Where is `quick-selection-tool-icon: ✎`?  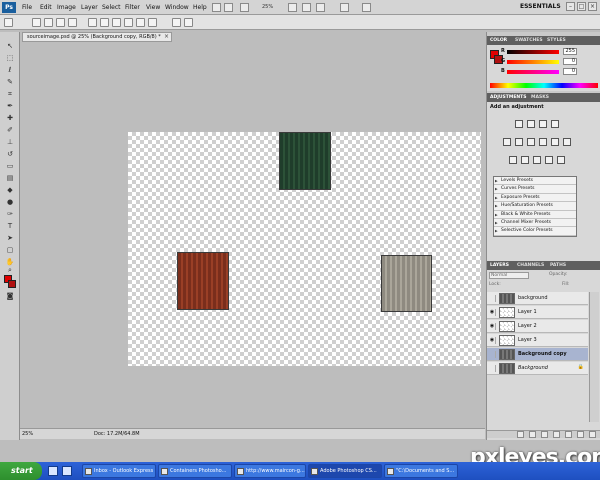 quick-selection-tool-icon: ✎ is located at coordinates (10, 82).